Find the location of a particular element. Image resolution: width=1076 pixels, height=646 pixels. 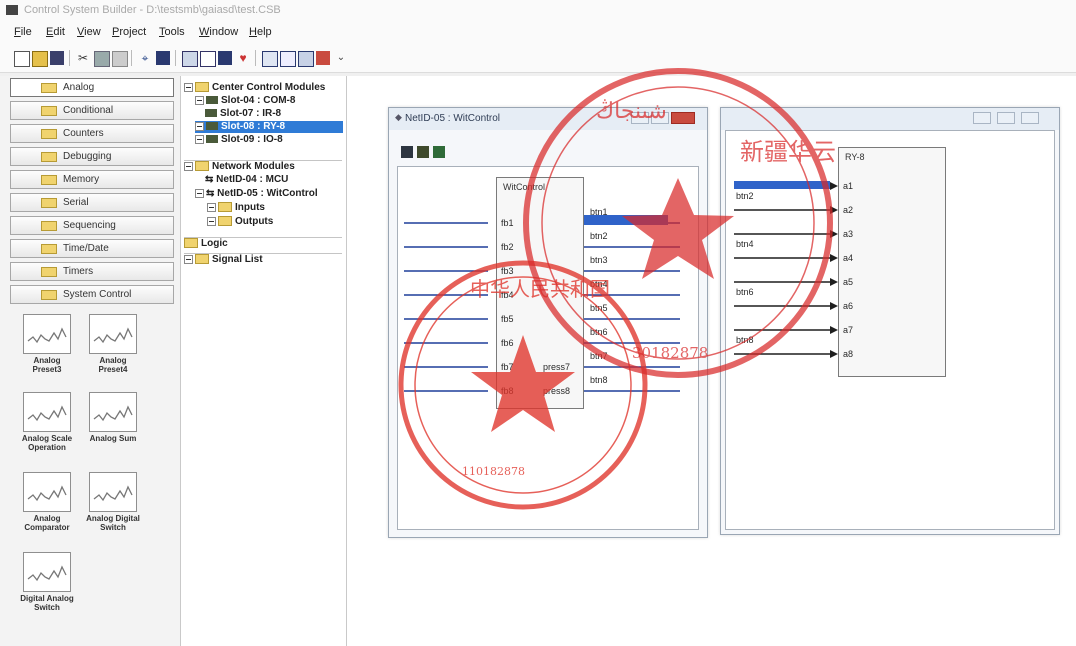

input-pin: fb3 is located at coordinates (507, 271).